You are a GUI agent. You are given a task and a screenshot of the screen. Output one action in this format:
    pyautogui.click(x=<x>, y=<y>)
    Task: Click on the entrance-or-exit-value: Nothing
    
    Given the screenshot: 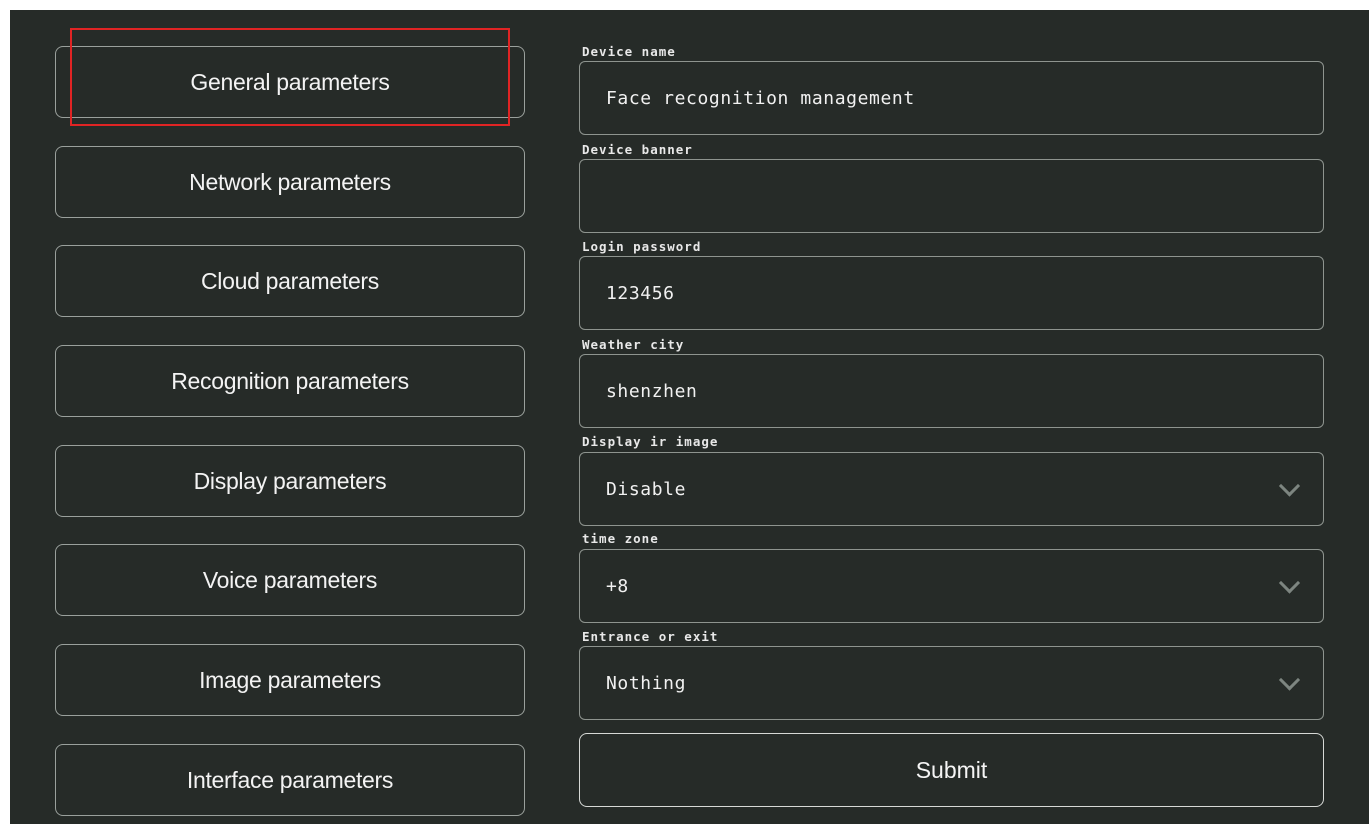 What is the action you would take?
    pyautogui.click(x=646, y=683)
    